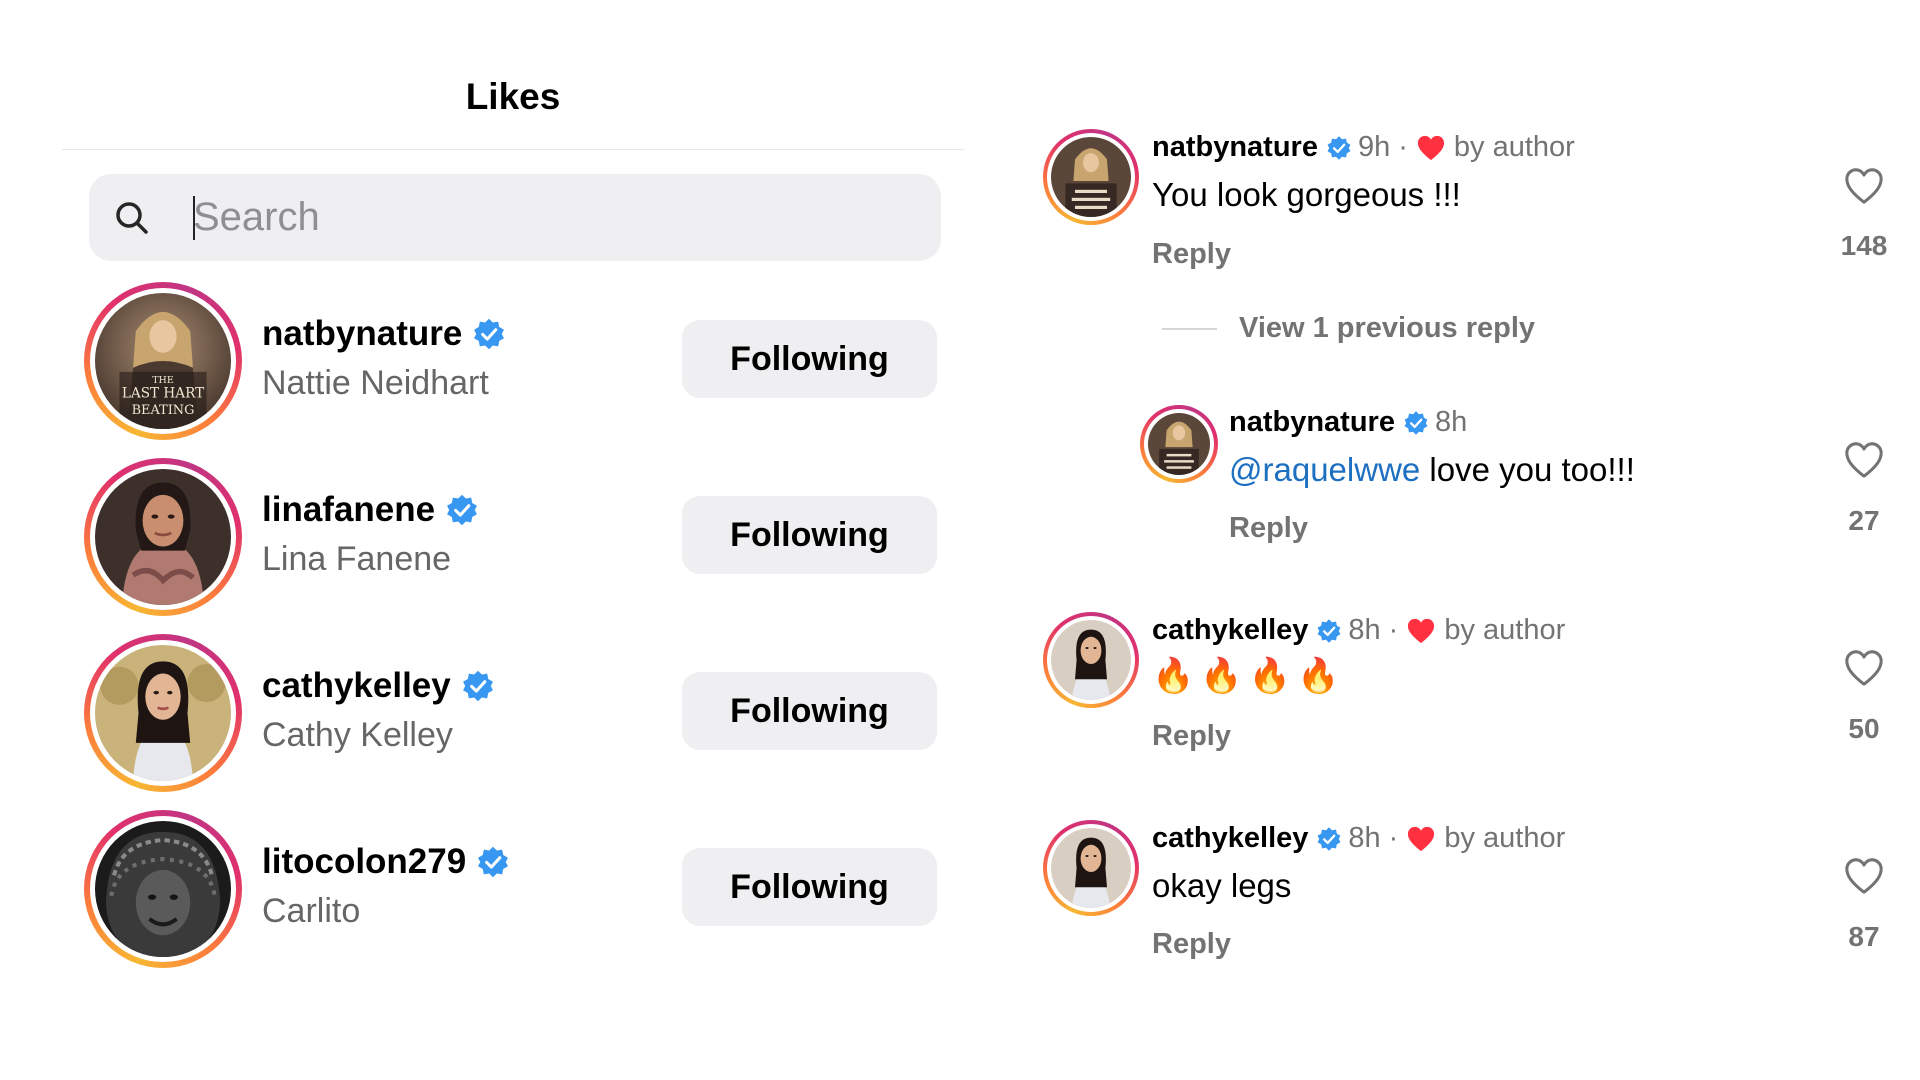 Image resolution: width=1920 pixels, height=1080 pixels. I want to click on full-name: Carlito, so click(311, 911).